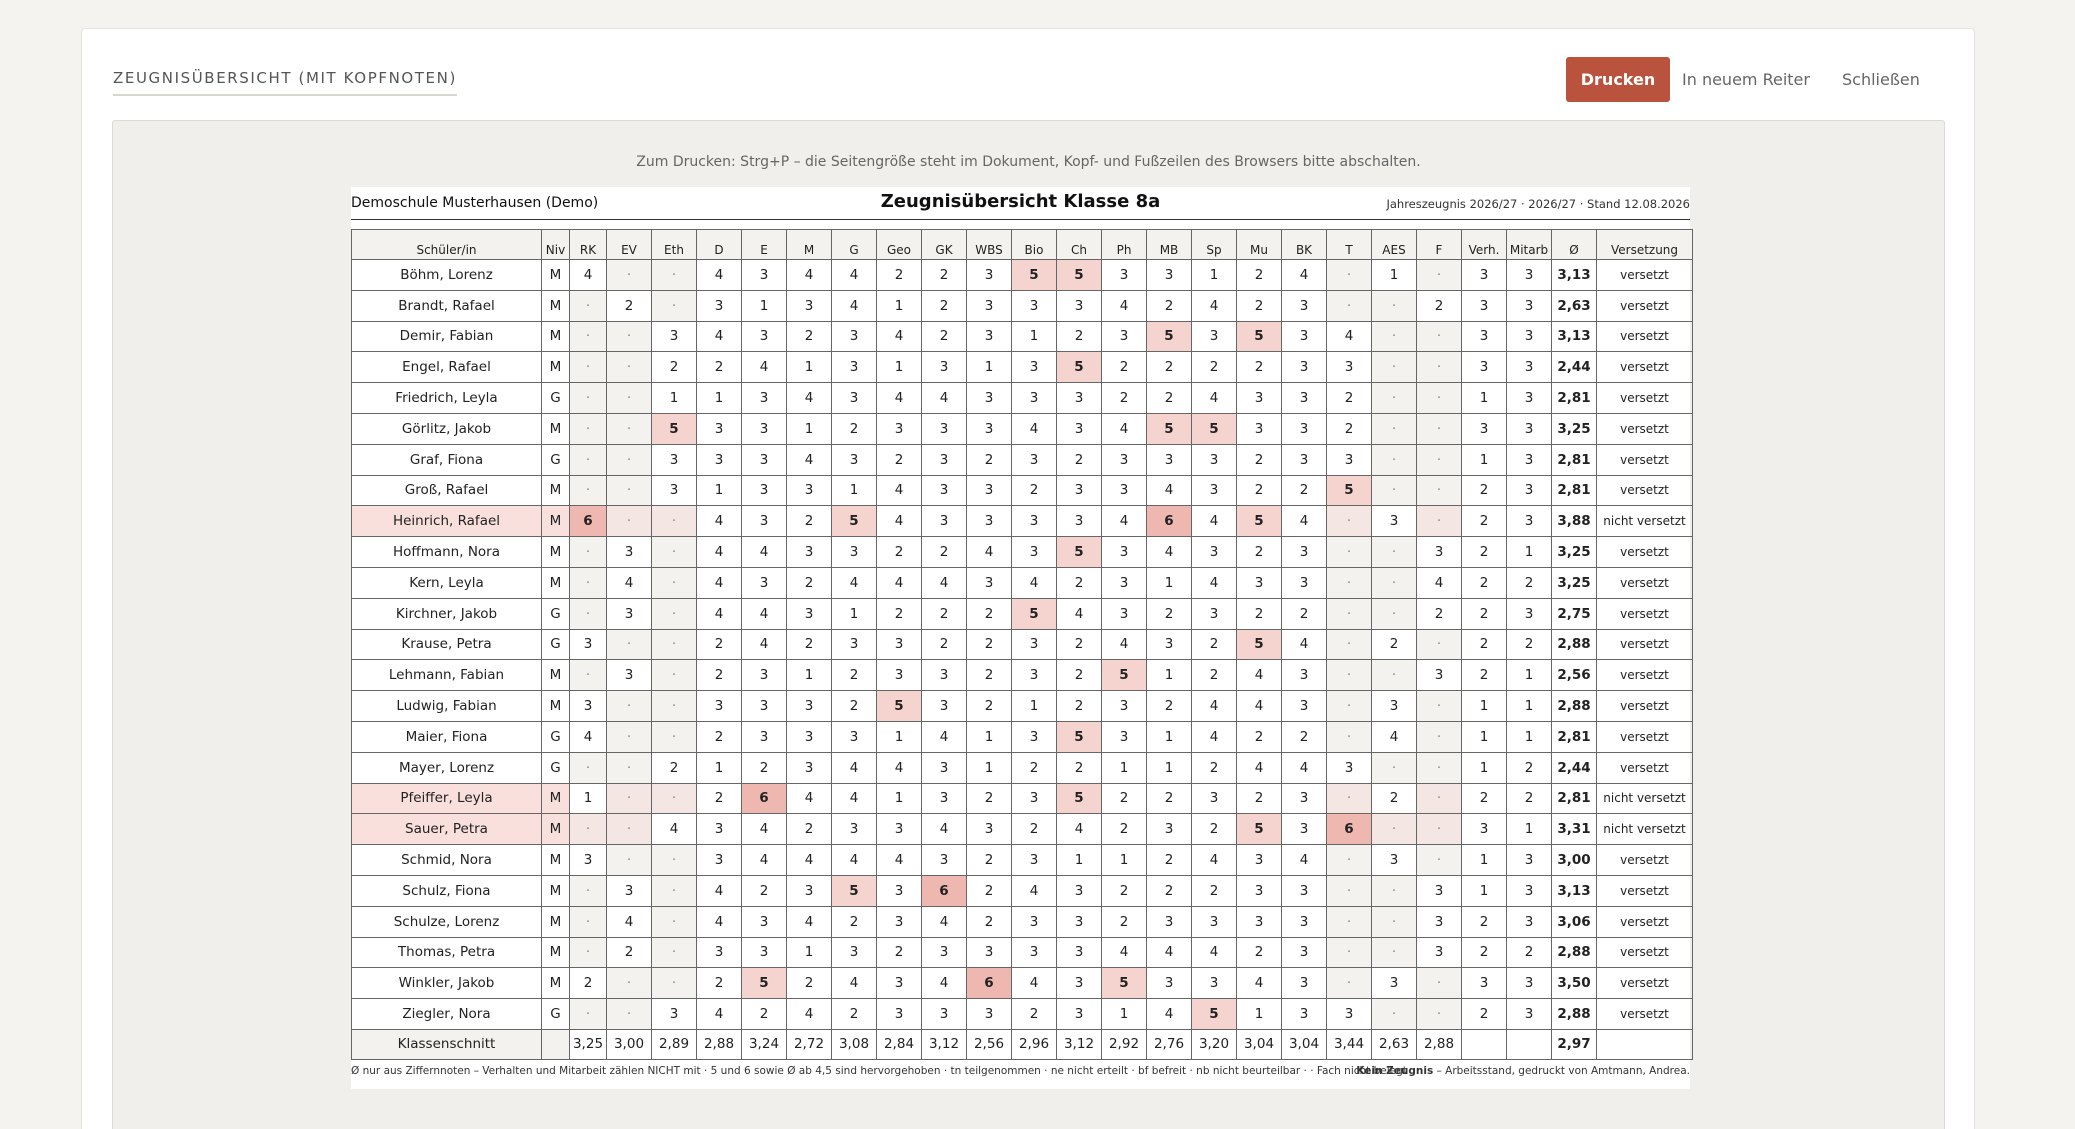  Describe the element at coordinates (1394, 244) in the screenshot. I see `column-header: AES` at that location.